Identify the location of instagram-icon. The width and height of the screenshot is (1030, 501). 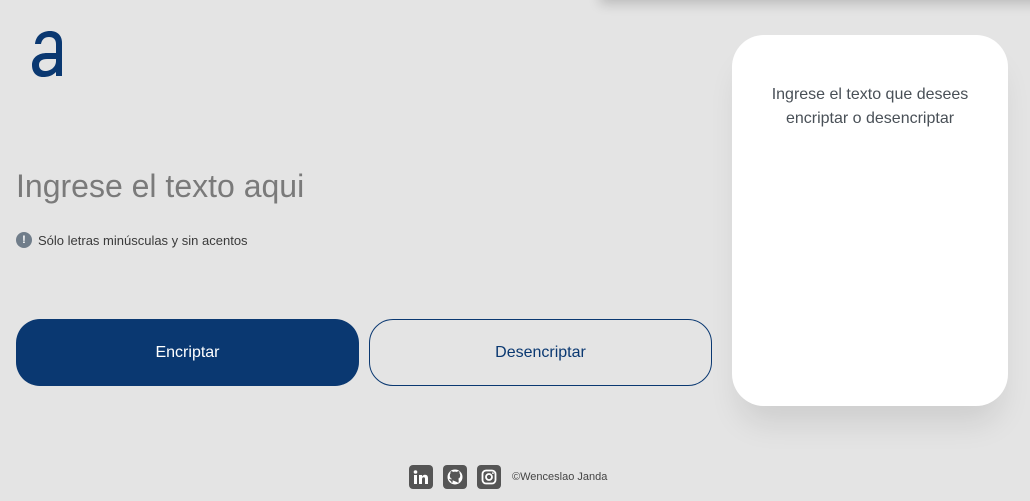
(489, 477).